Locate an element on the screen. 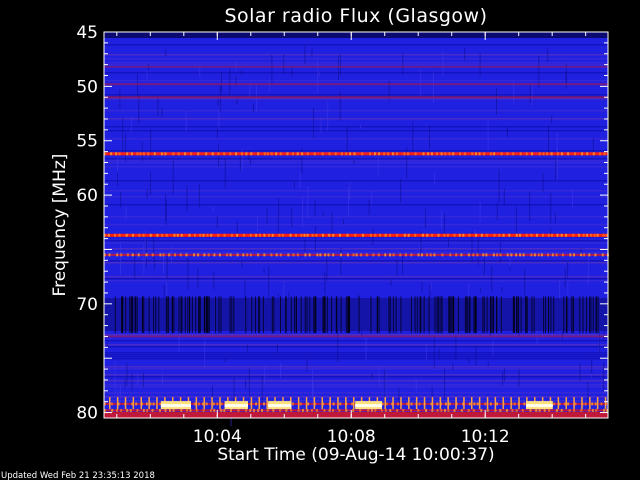  heatmap-bottom-edge is located at coordinates (356, 415).